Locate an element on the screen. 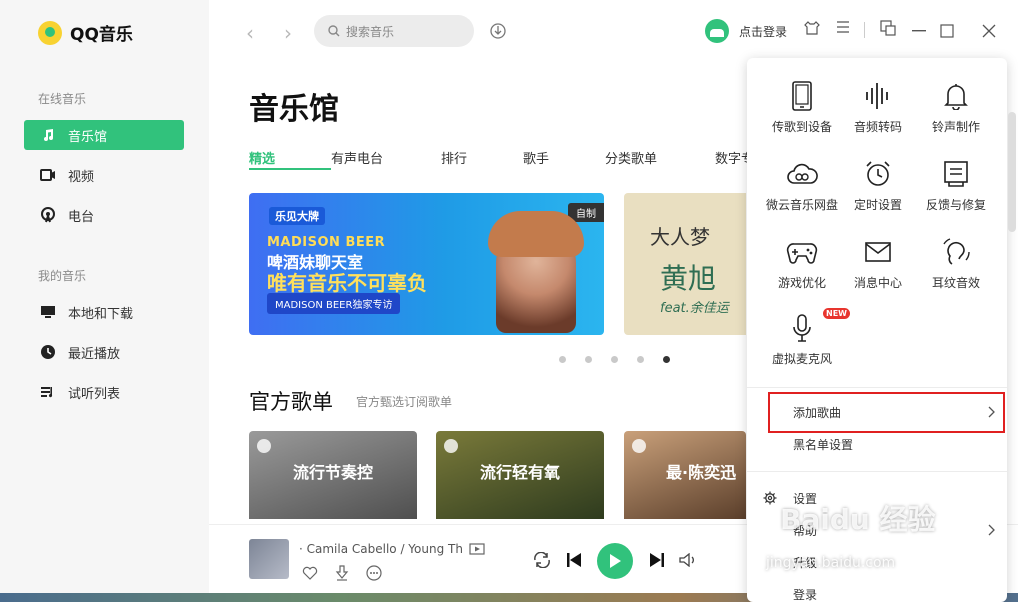  mini-mode-icon is located at coordinates (888, 28).